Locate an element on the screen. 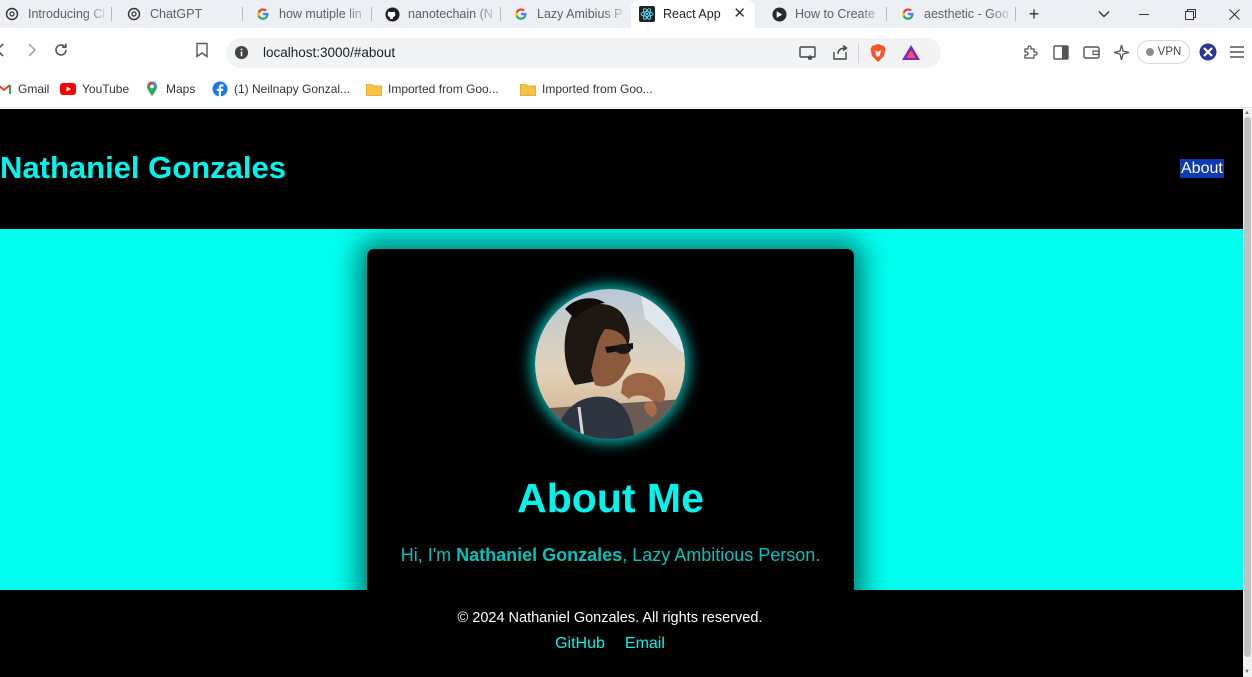  close-tab-icon: ✕ is located at coordinates (739, 14).